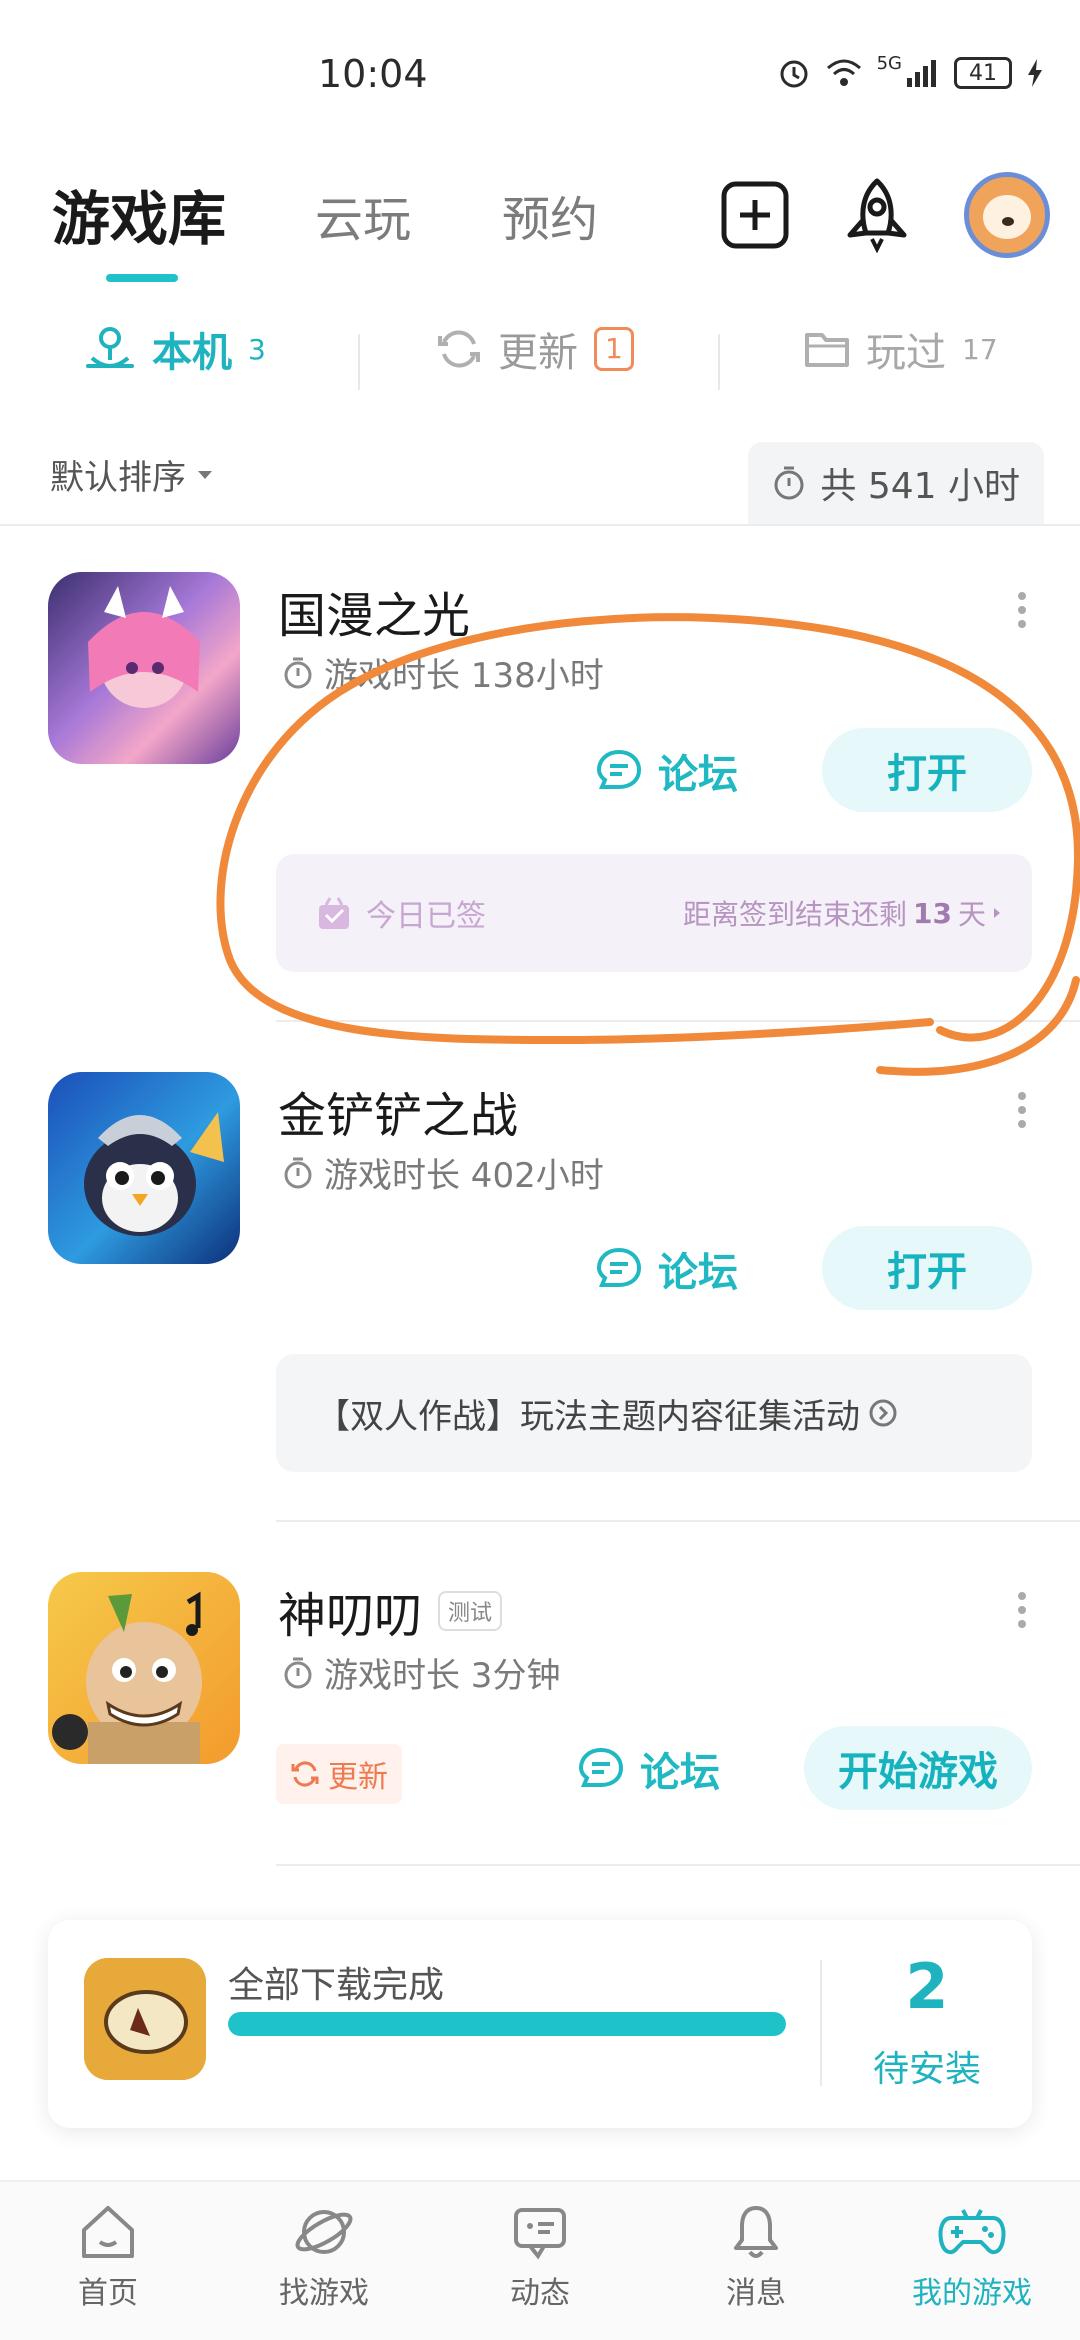 Image resolution: width=1080 pixels, height=2340 pixels. What do you see at coordinates (1007, 215) in the screenshot?
I see `avatar` at bounding box center [1007, 215].